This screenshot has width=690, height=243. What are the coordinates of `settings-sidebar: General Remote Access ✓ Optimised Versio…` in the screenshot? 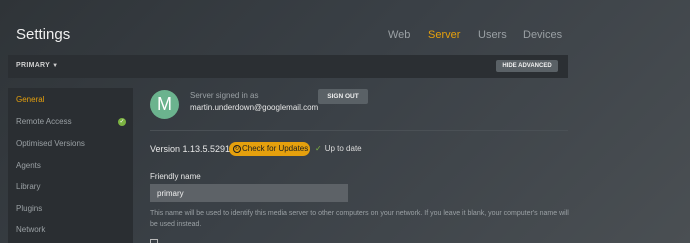 It's located at (70, 165).